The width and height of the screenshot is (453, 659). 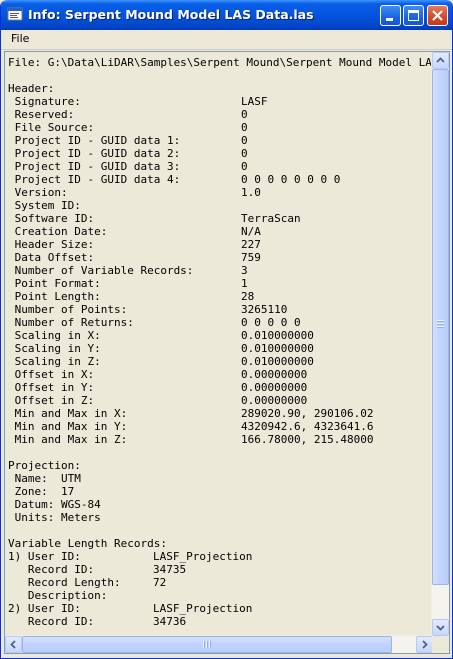 I want to click on menu-bar: File, so click(x=226, y=40).